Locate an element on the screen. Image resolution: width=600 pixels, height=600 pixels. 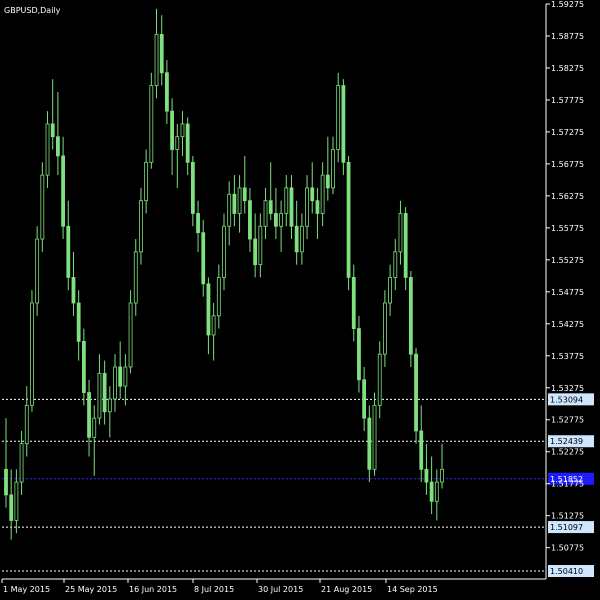
y-tick-label: 1.57275 is located at coordinates (567, 132).